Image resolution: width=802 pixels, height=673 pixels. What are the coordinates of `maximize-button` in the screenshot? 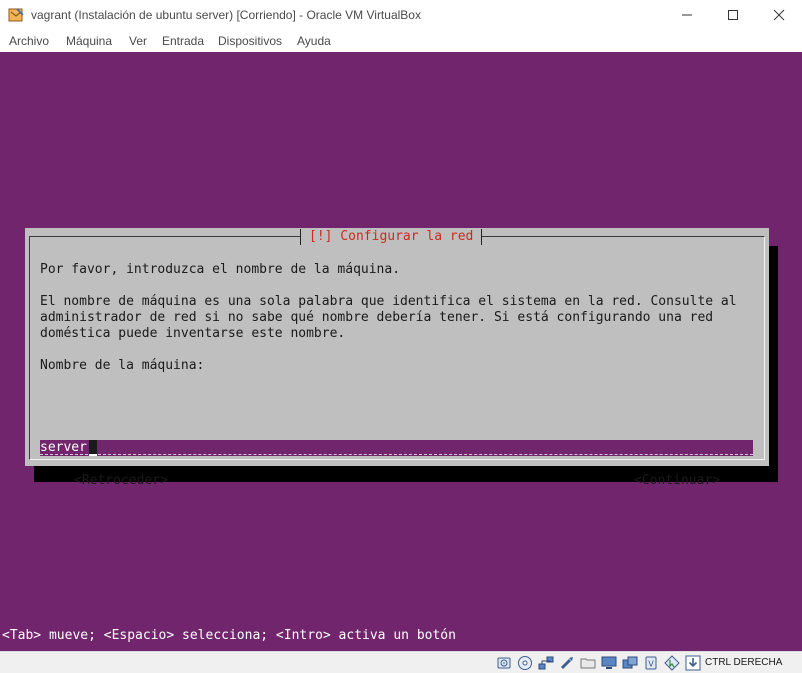 It's located at (733, 15).